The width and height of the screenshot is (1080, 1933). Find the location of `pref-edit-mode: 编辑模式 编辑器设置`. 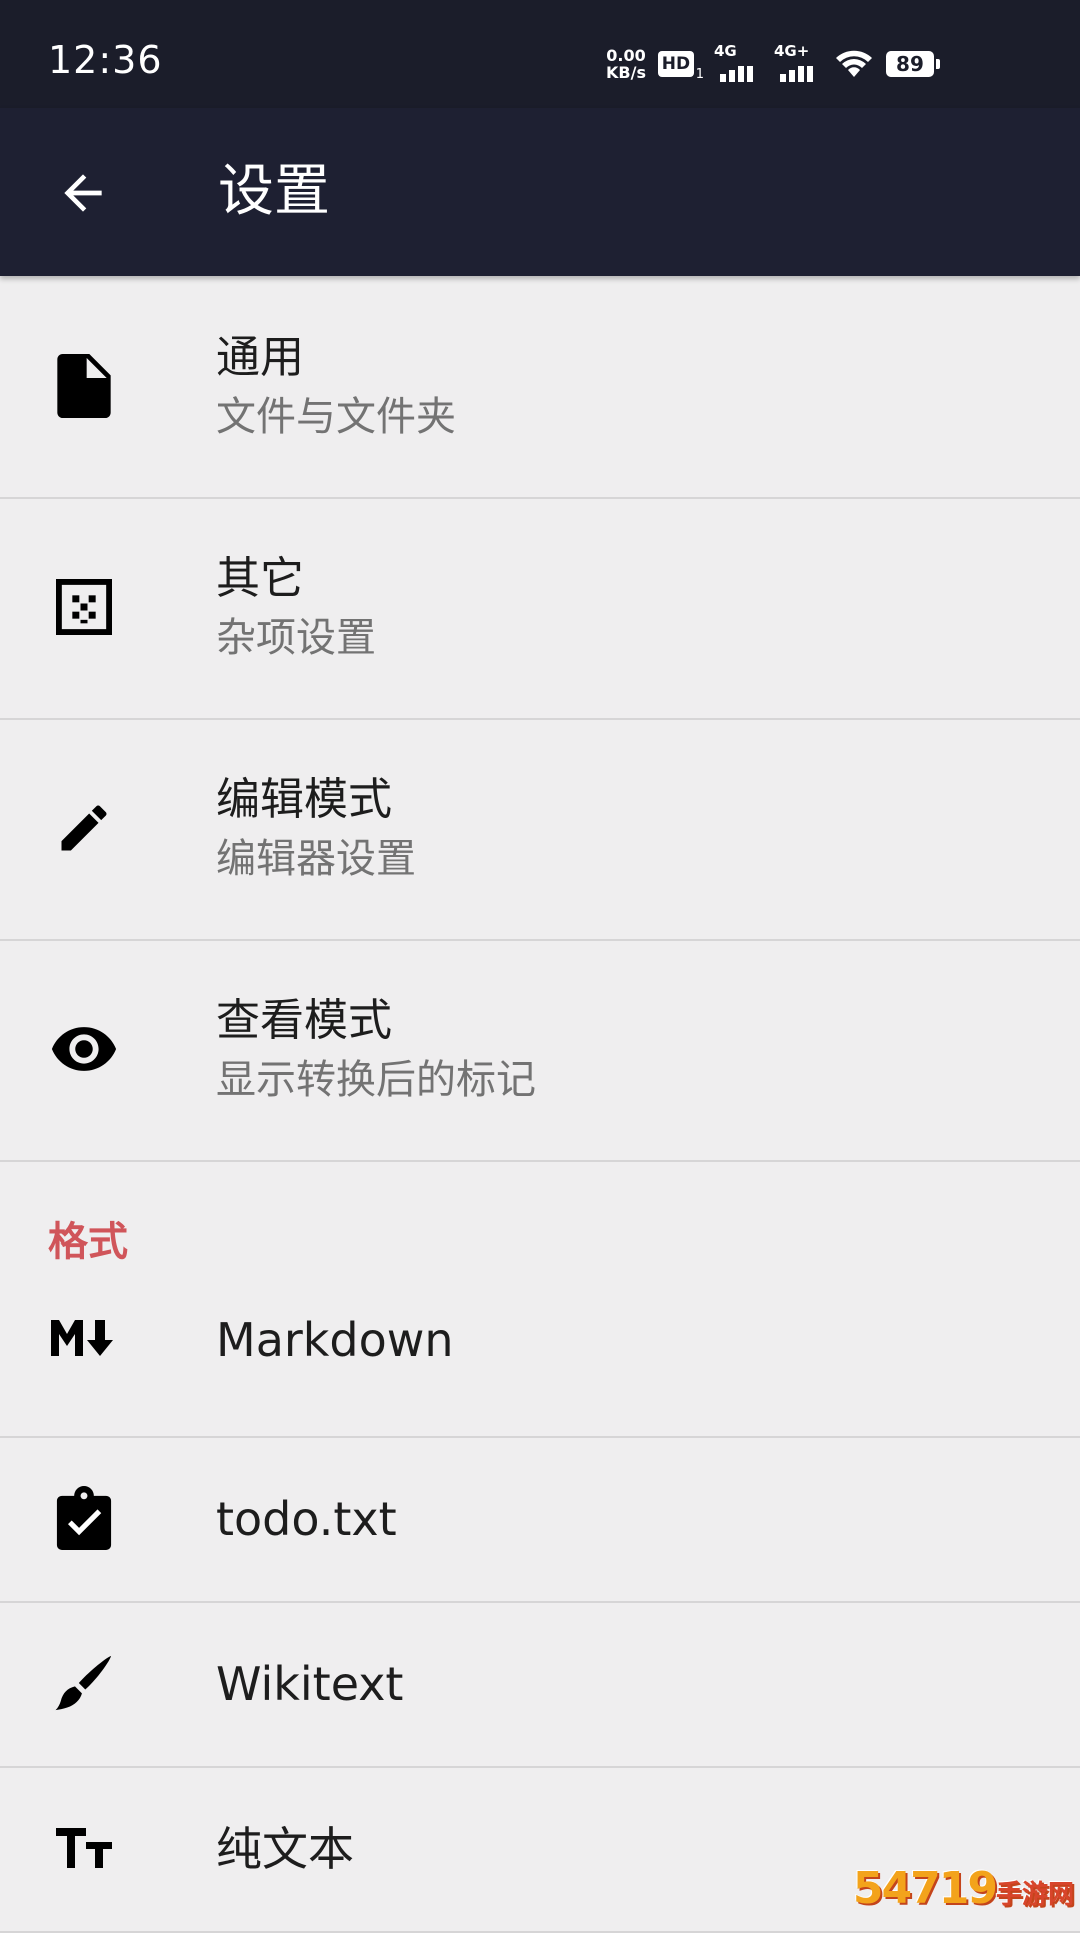

pref-edit-mode: 编辑模式 编辑器设置 is located at coordinates (540, 830).